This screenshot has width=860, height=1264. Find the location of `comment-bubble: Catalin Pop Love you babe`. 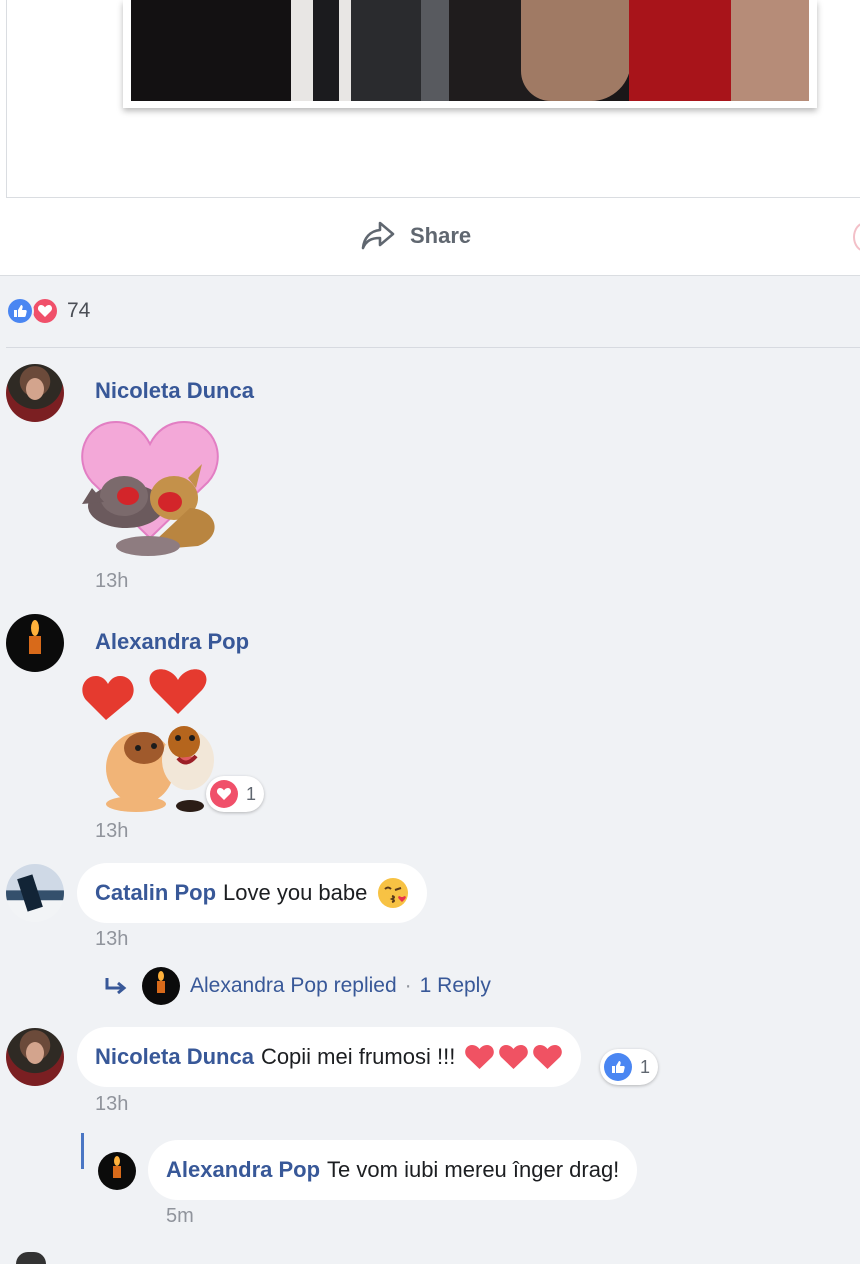

comment-bubble: Catalin Pop Love you babe is located at coordinates (252, 893).